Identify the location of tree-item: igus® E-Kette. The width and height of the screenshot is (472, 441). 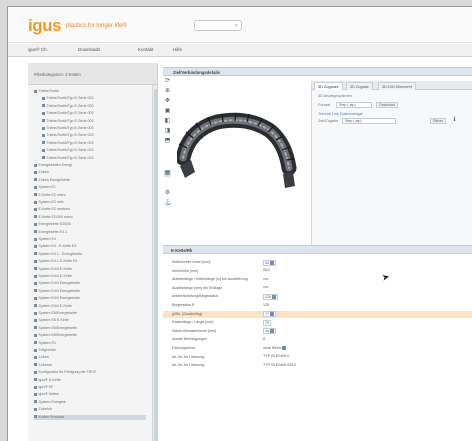
(90, 380).